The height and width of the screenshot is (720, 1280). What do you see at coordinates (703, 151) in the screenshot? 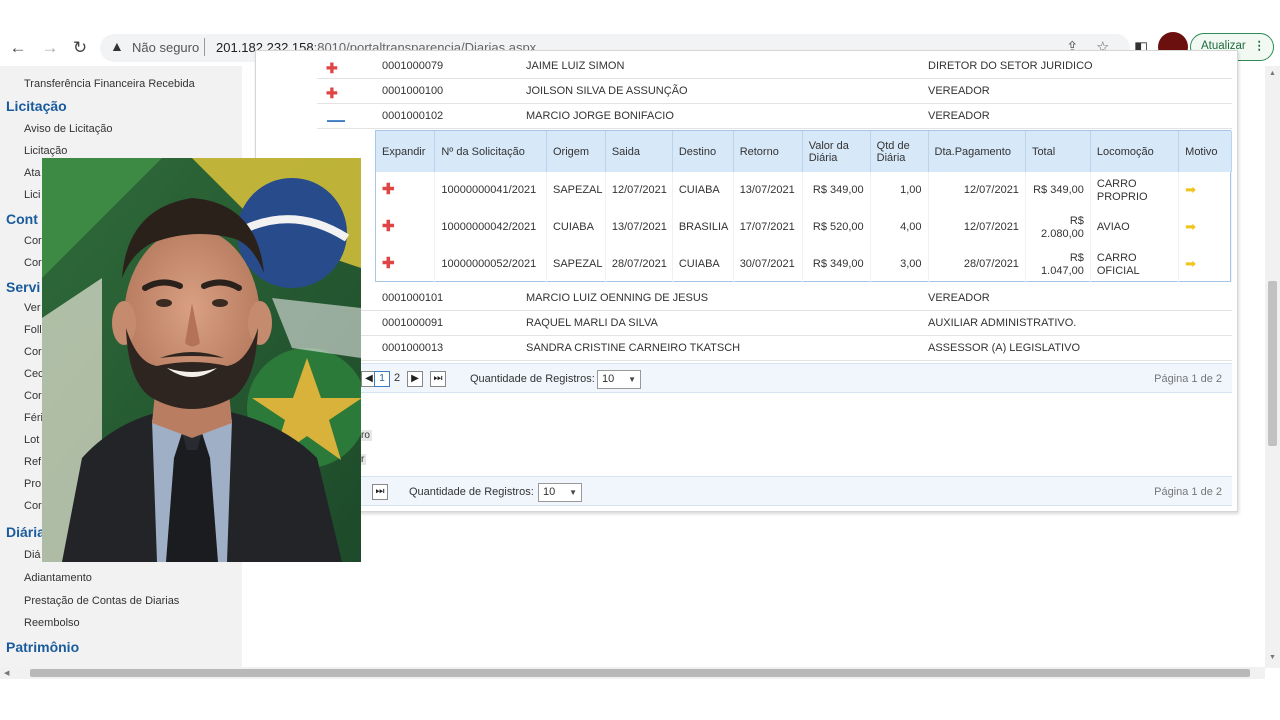
I see `column-header: Destino` at bounding box center [703, 151].